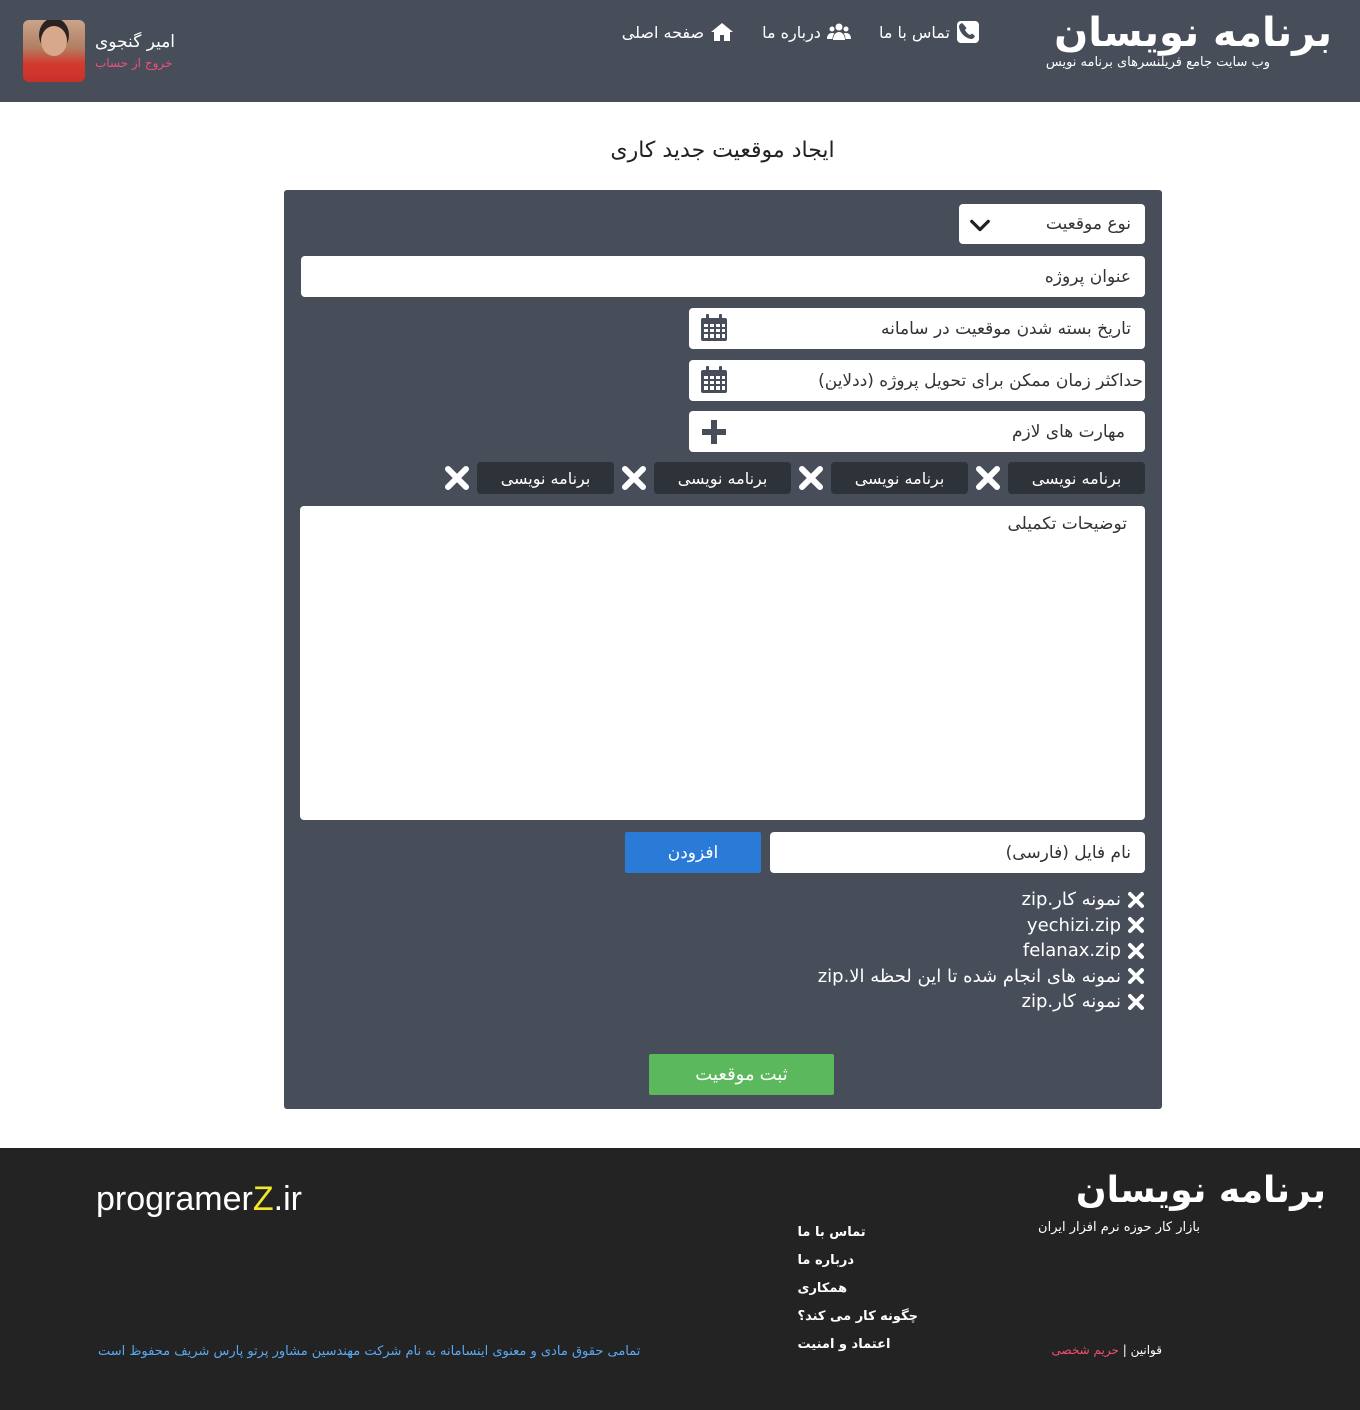  I want to click on nav-about-label: درباره ما, so click(791, 32).